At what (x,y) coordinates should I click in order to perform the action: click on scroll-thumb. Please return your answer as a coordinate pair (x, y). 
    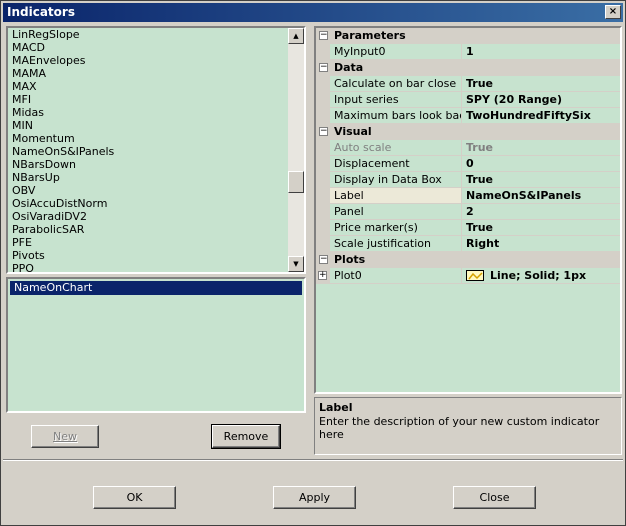
    Looking at the image, I should click on (296, 182).